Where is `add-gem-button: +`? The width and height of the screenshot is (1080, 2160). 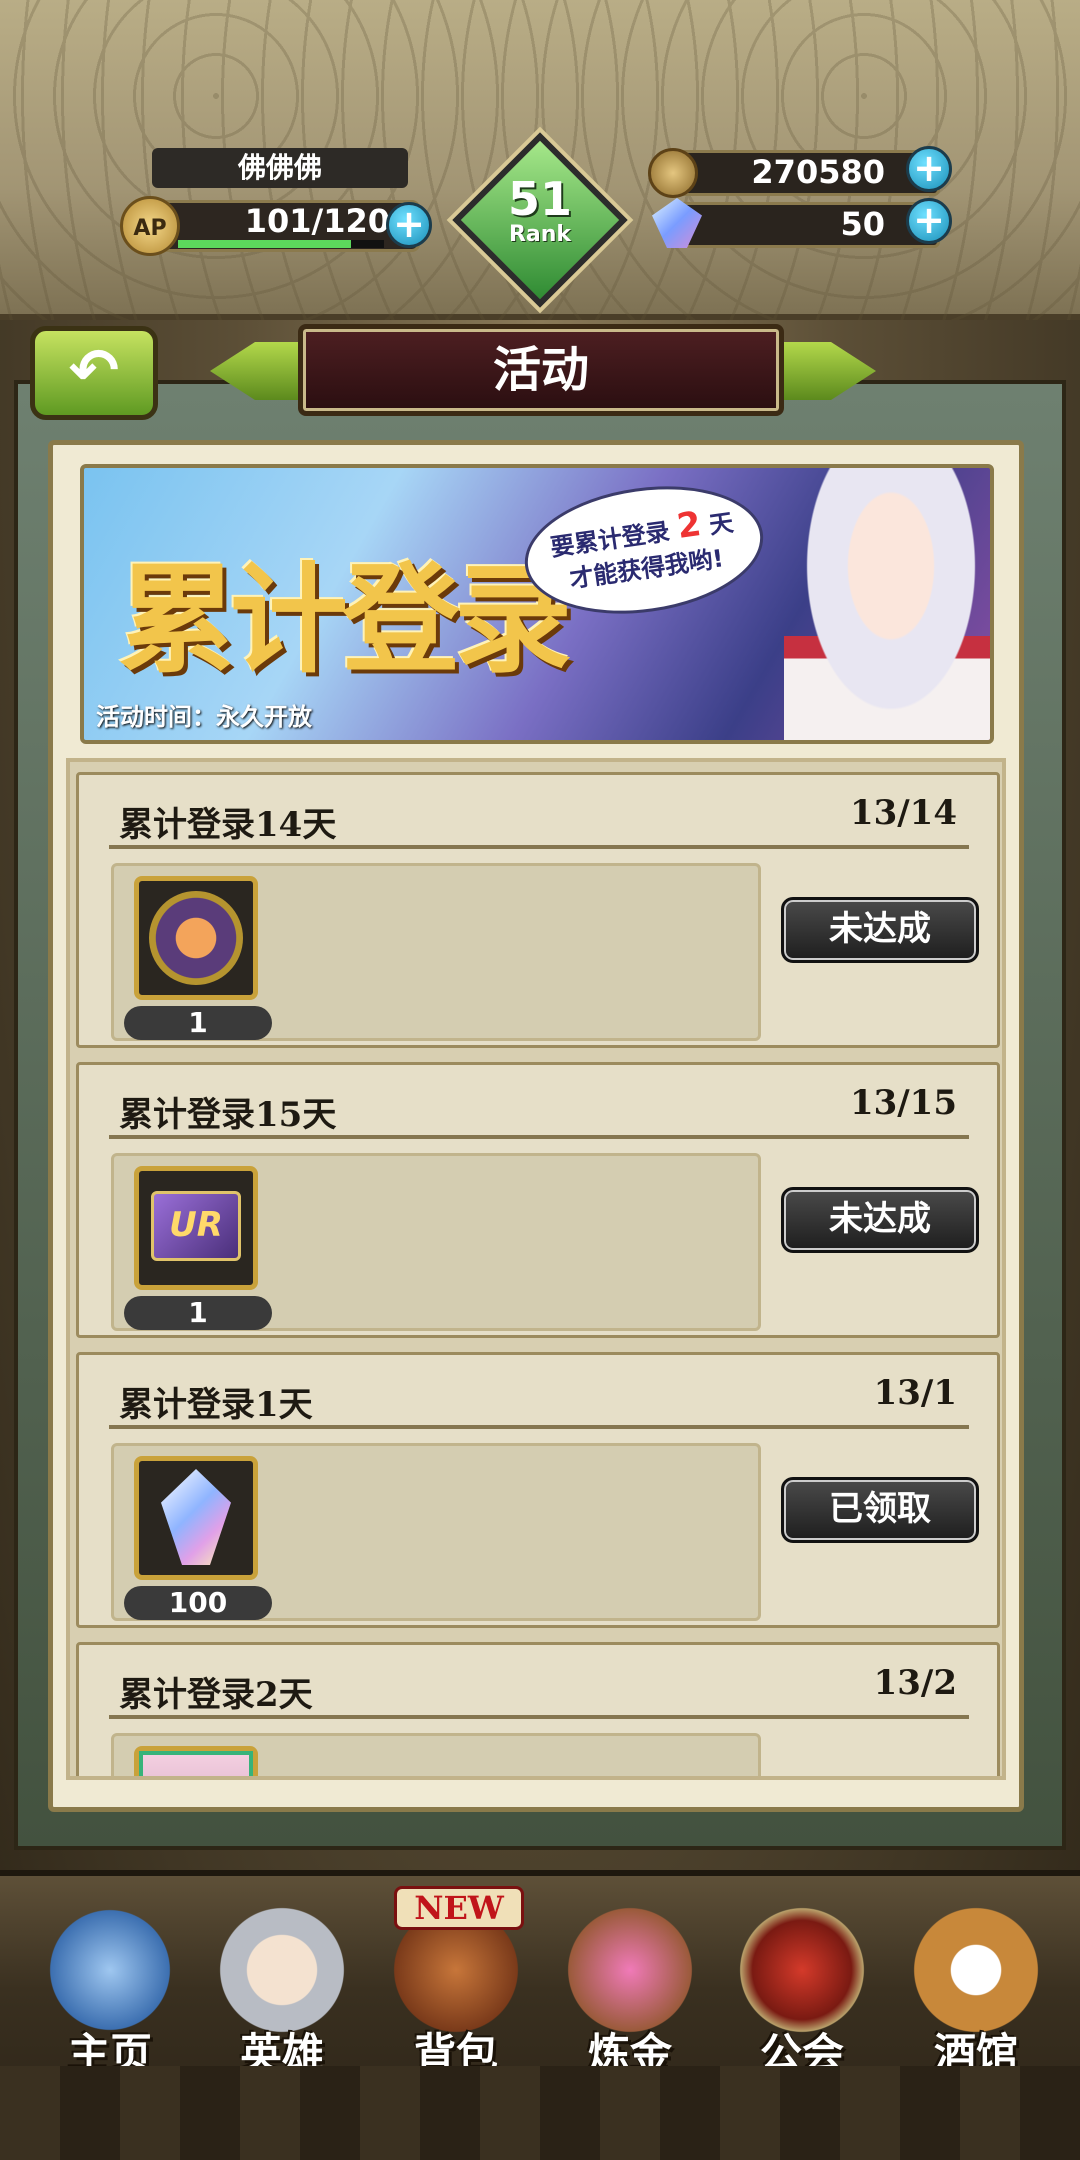 add-gem-button: + is located at coordinates (929, 221).